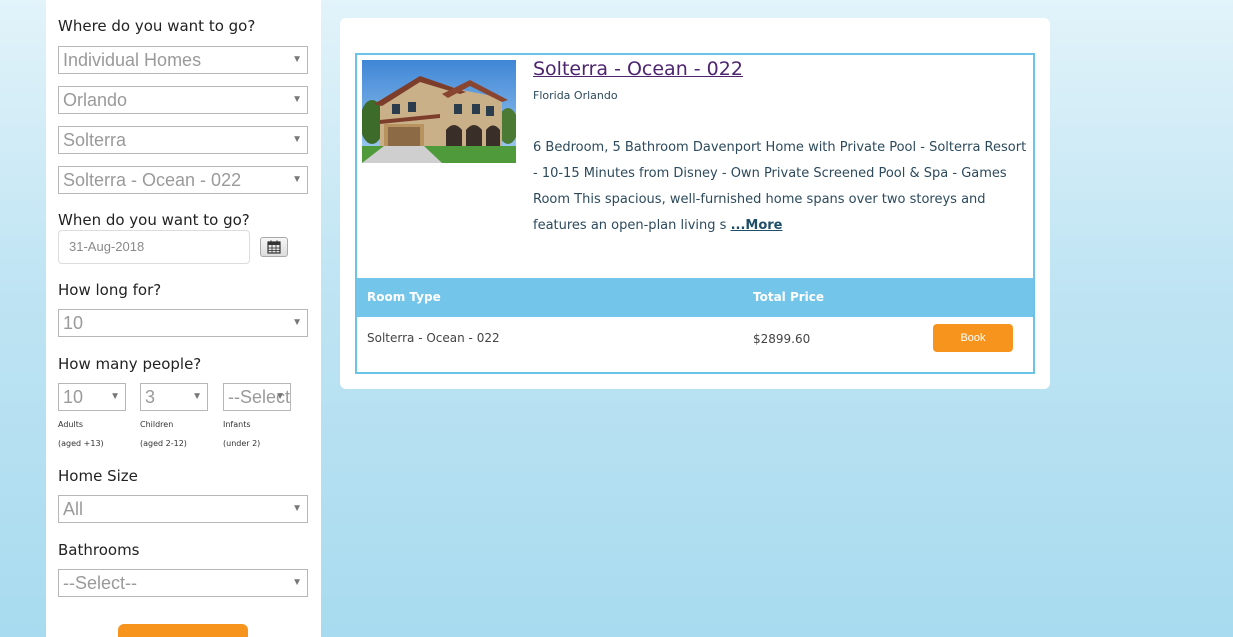 This screenshot has width=1233, height=637. I want to click on adults-age-label: (aged +13), so click(81, 443).